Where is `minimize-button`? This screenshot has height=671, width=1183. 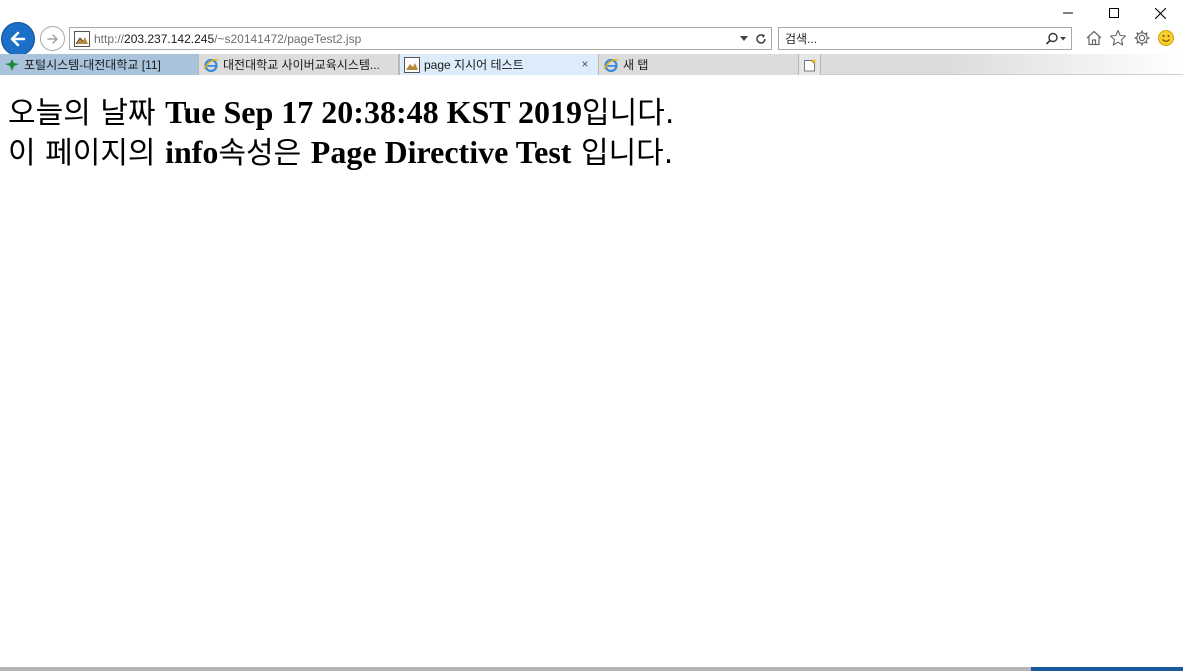
minimize-button is located at coordinates (1068, 13).